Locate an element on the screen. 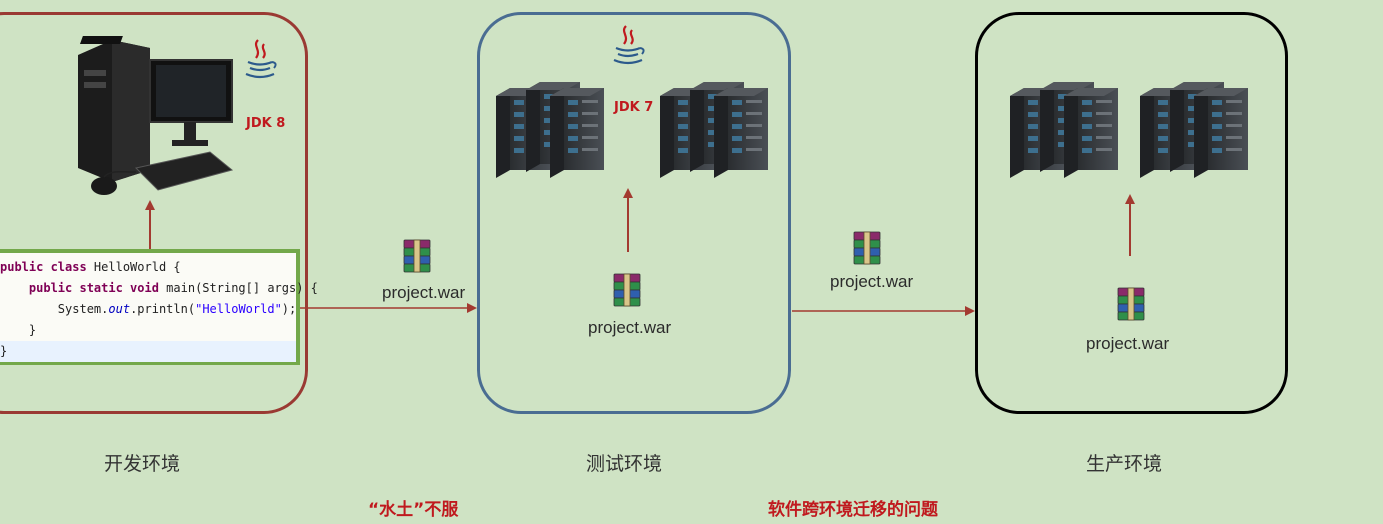  test-environment-label: 测试环境 is located at coordinates (624, 464).